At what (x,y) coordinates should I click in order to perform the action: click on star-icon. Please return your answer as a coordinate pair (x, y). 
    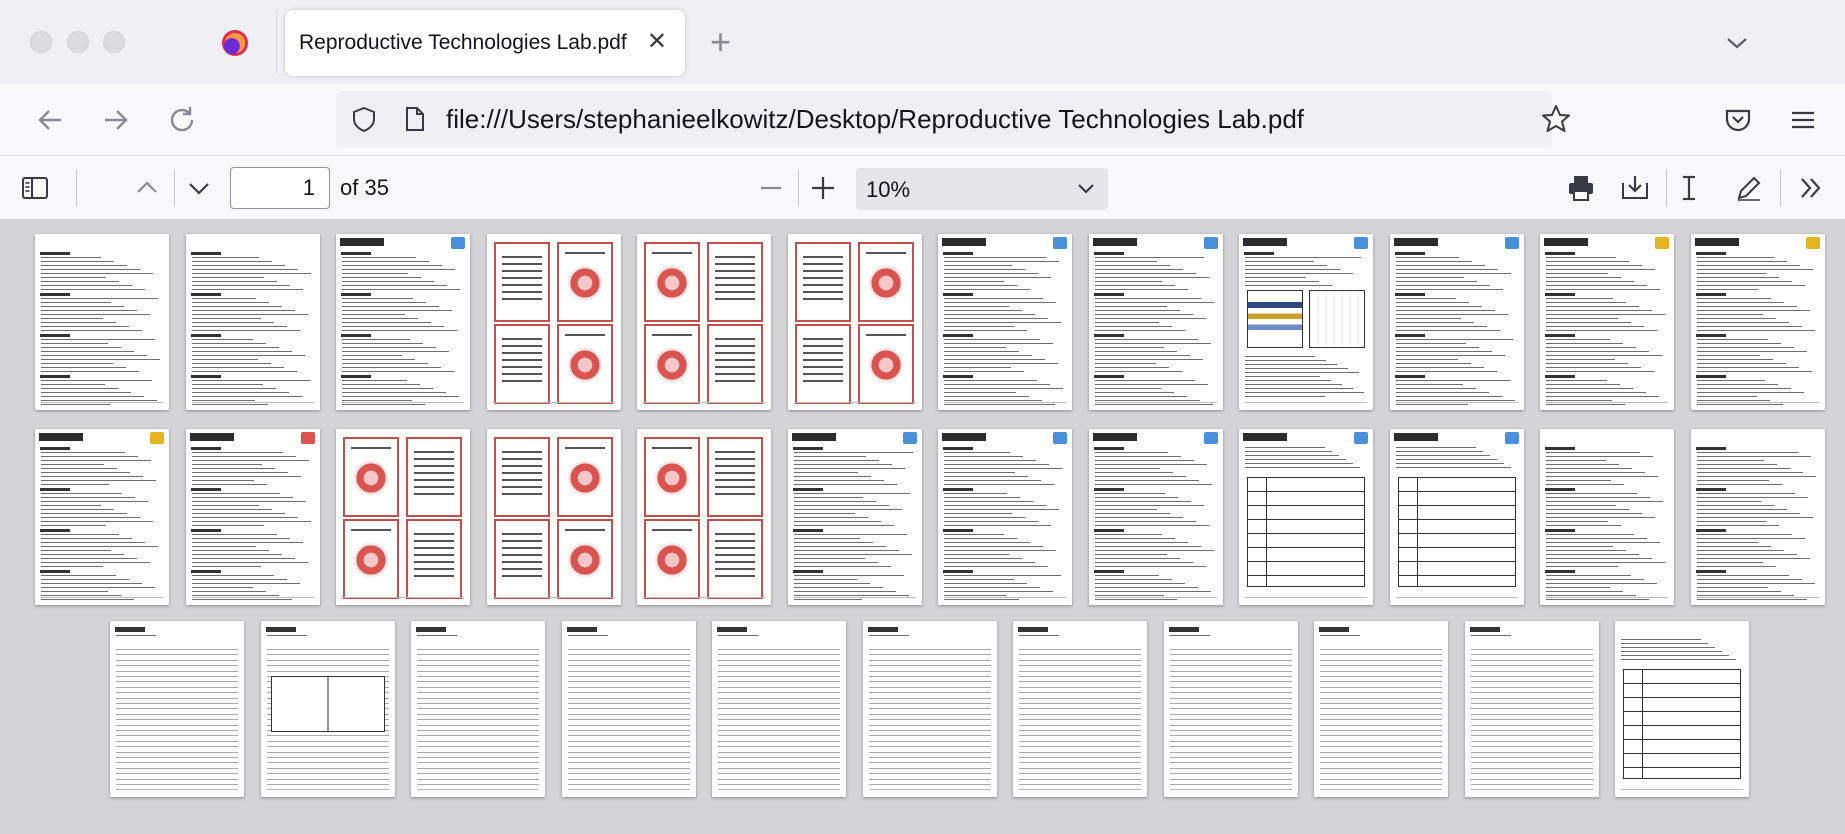
    Looking at the image, I should click on (1556, 119).